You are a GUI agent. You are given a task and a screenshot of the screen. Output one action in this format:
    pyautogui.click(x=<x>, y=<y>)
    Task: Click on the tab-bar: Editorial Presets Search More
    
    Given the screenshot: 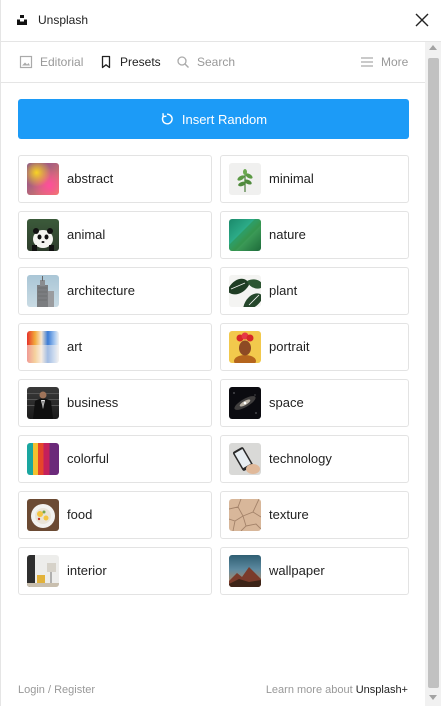 What is the action you would take?
    pyautogui.click(x=213, y=62)
    